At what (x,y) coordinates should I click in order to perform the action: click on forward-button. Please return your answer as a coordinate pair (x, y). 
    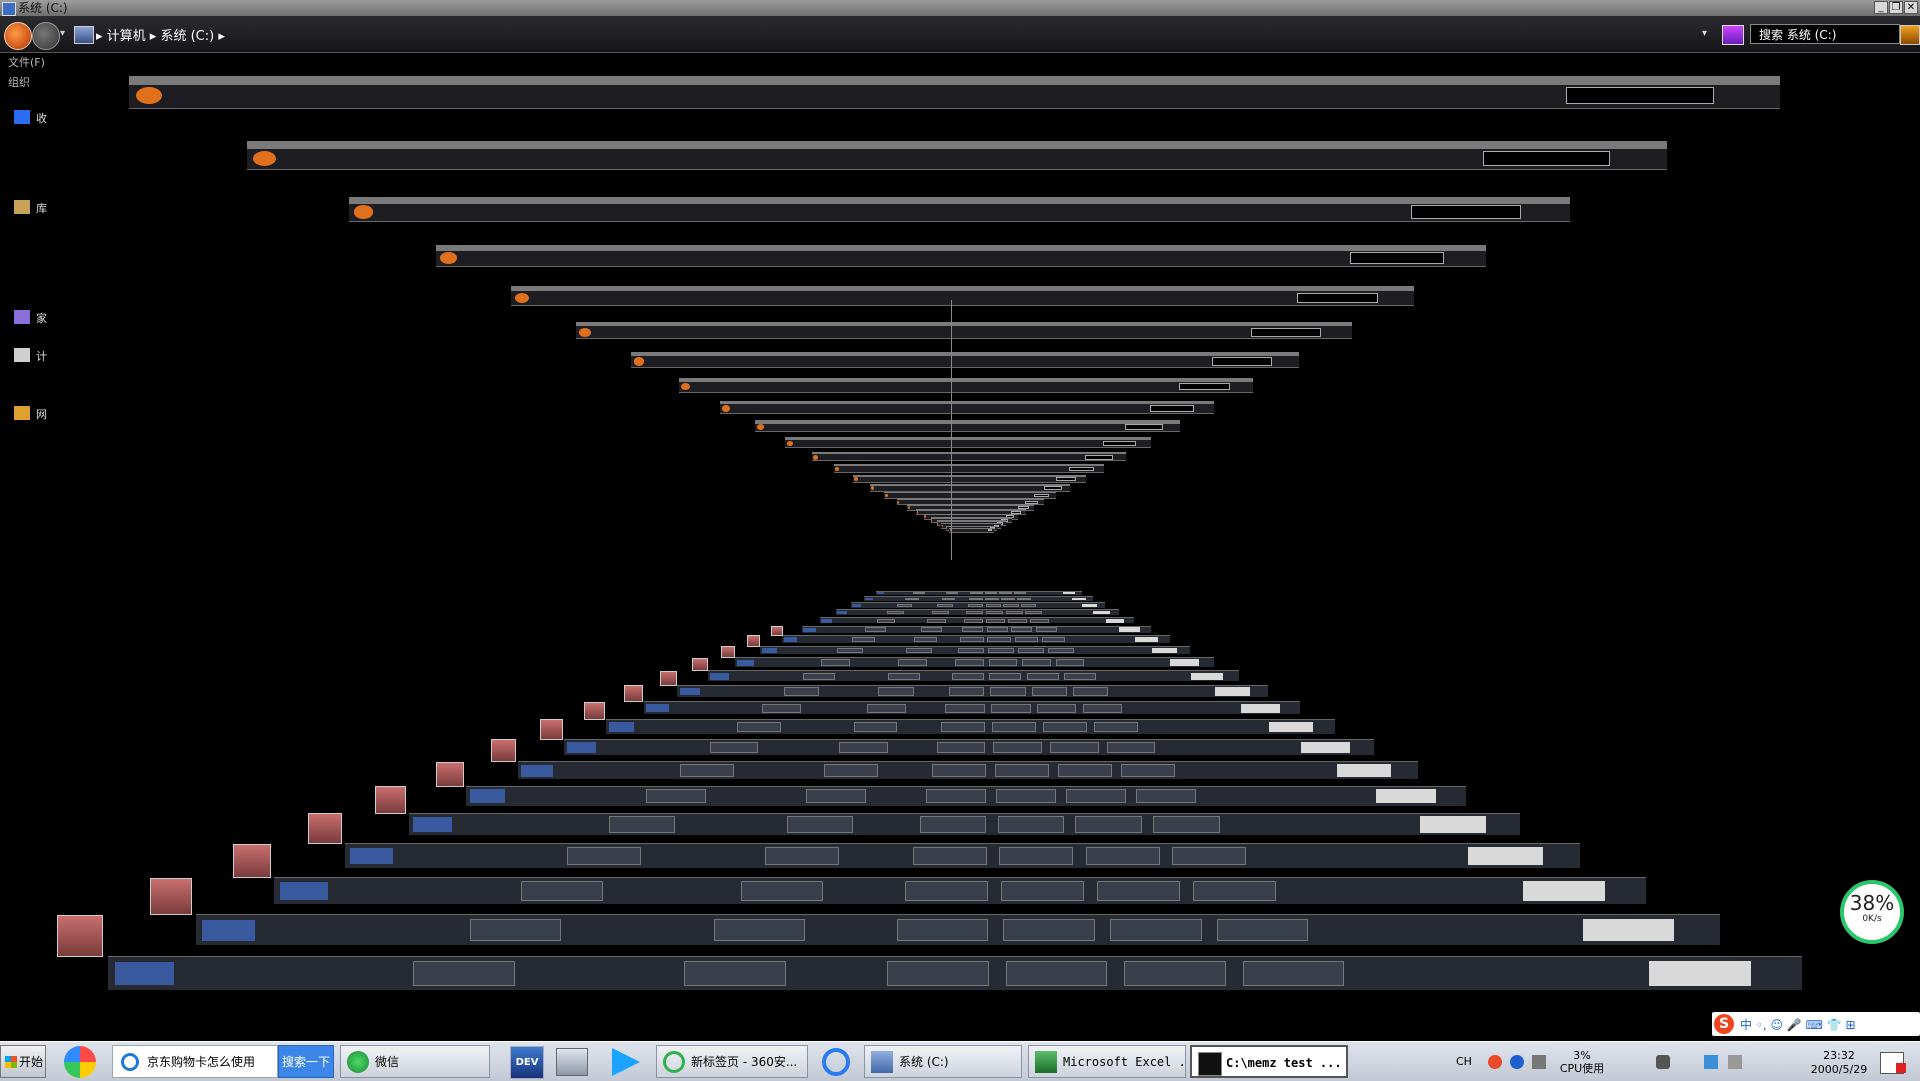
    Looking at the image, I should click on (46, 36).